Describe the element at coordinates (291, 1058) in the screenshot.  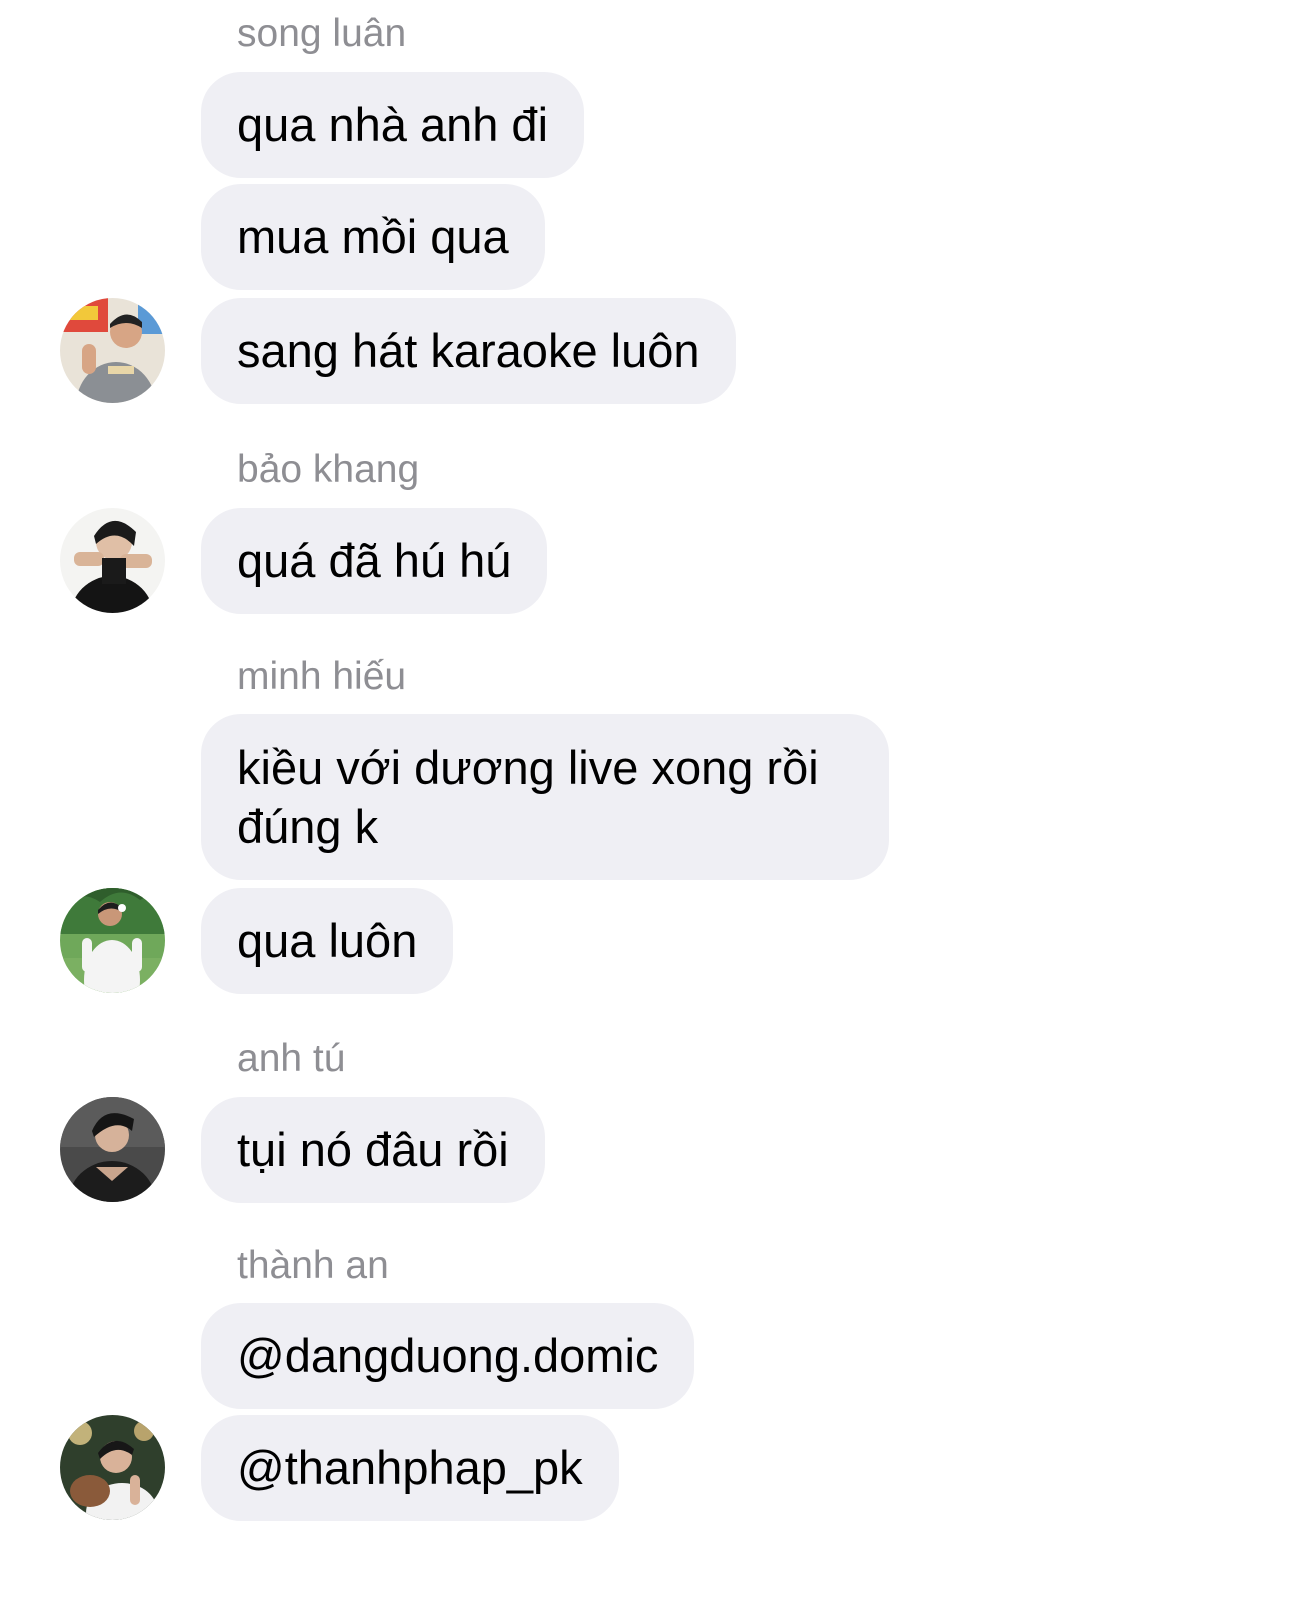
I see `sender-name: anh tú` at that location.